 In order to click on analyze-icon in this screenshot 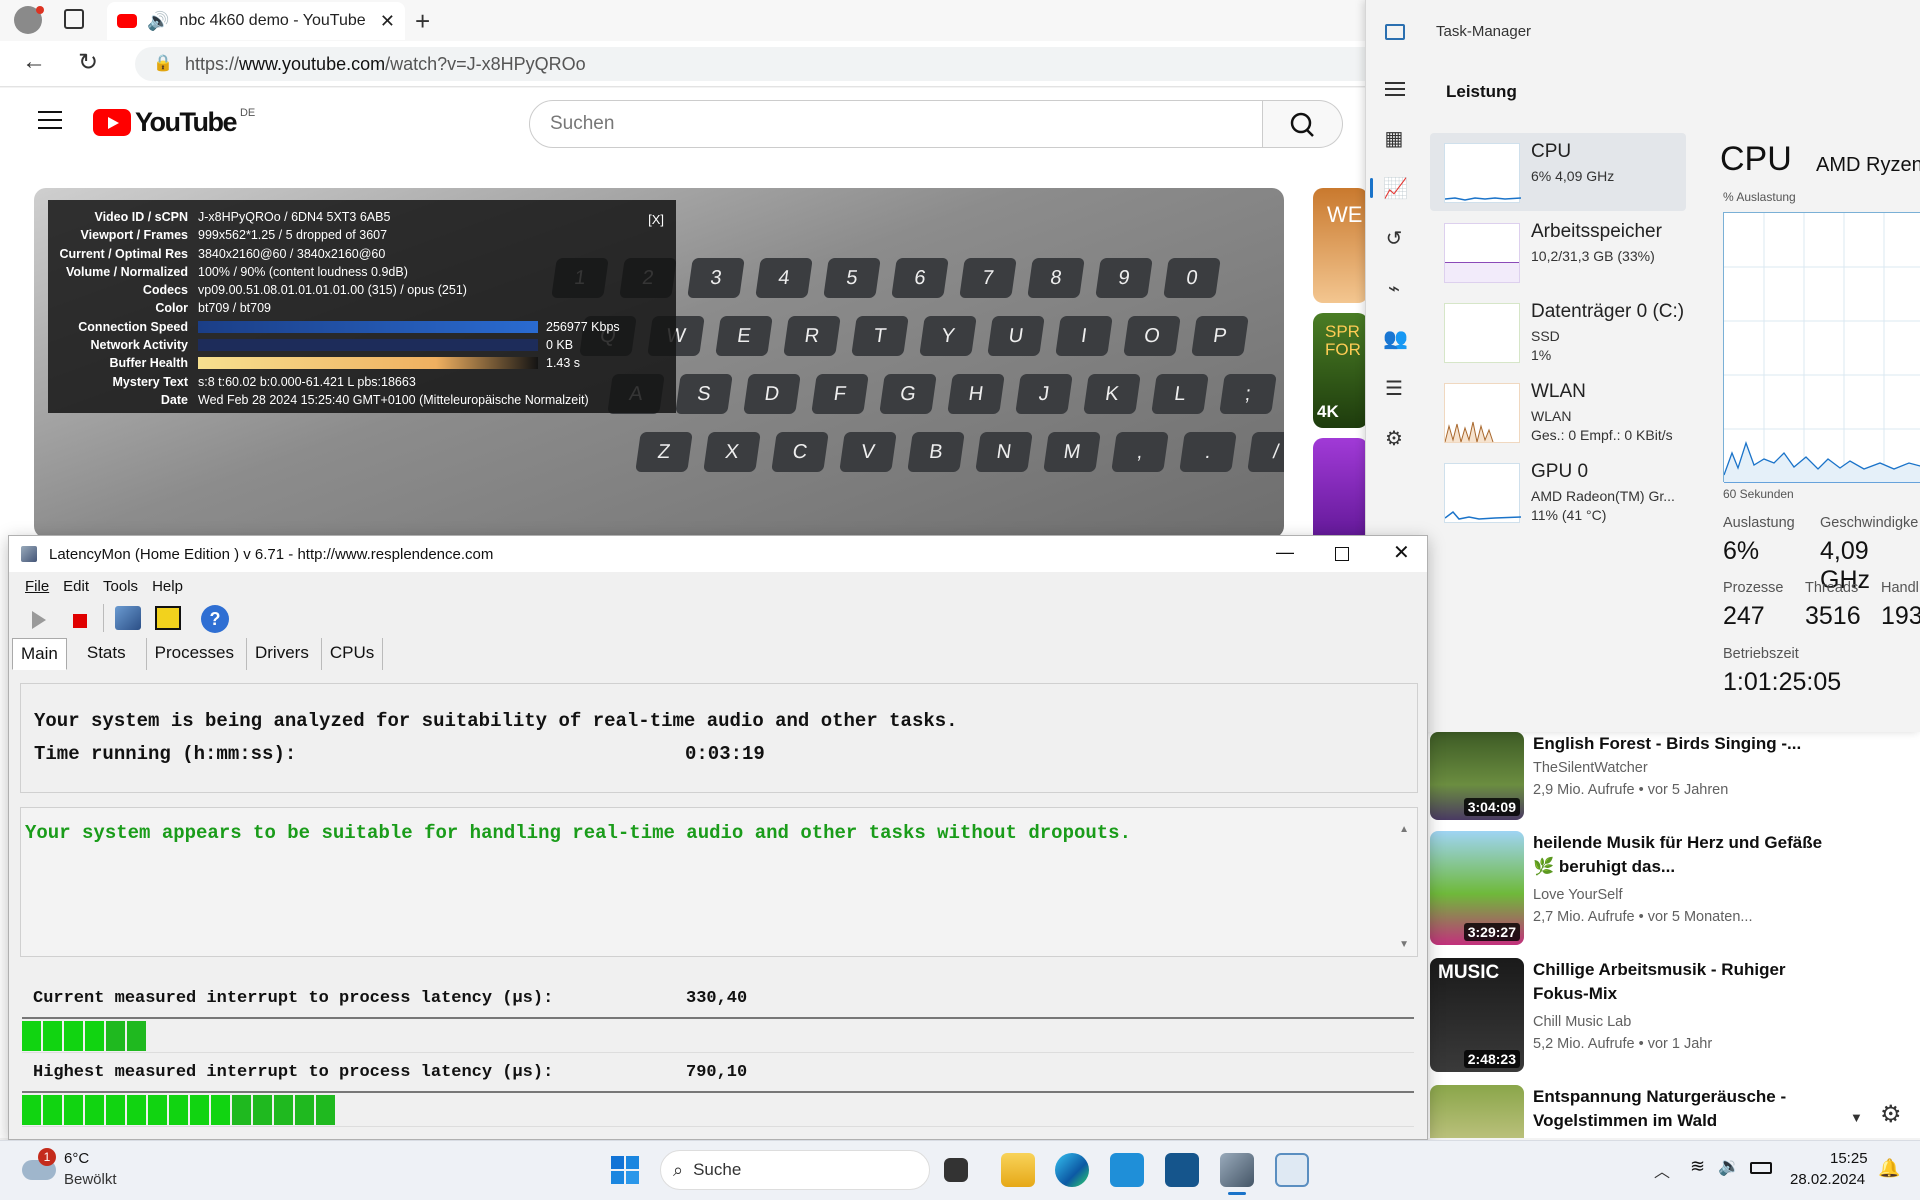, I will do `click(128, 618)`.